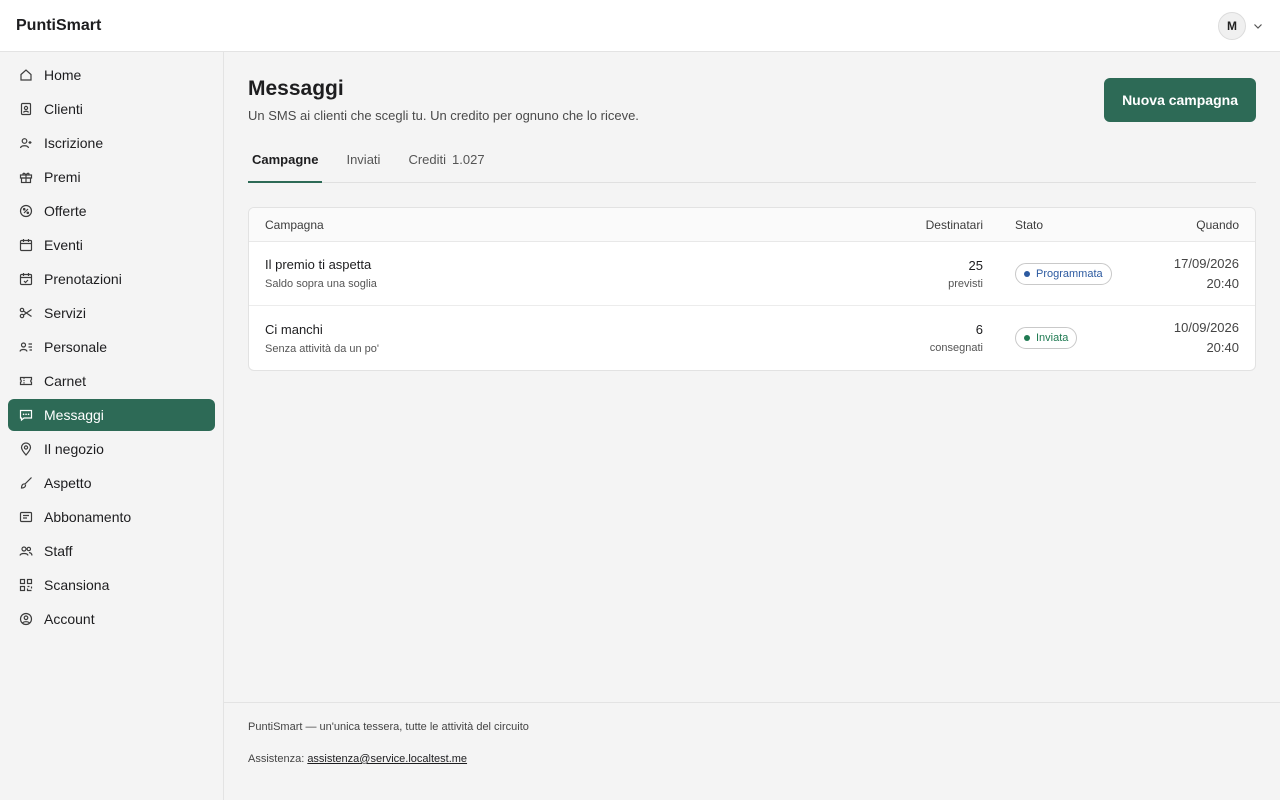  What do you see at coordinates (979, 329) in the screenshot?
I see `recipients-count: 6` at bounding box center [979, 329].